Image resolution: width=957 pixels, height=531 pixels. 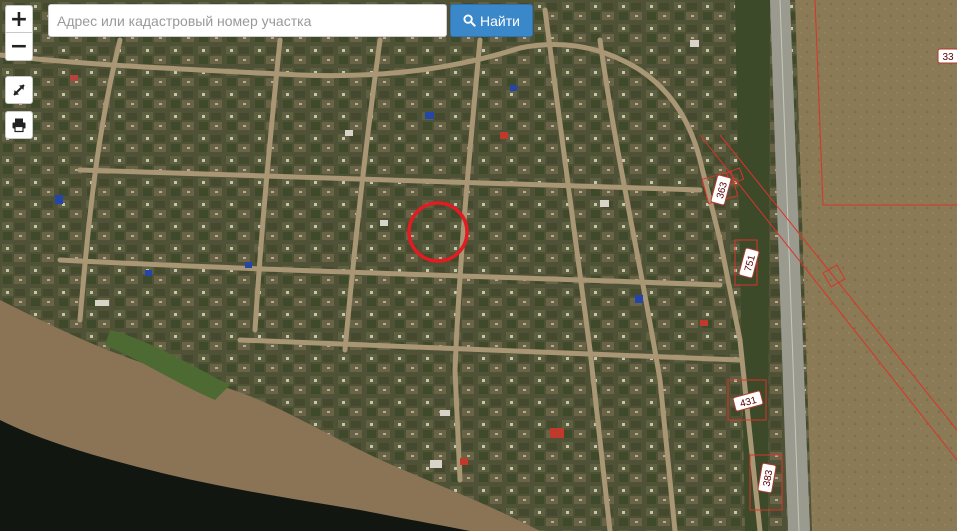 I want to click on search-input, so click(x=247, y=20).